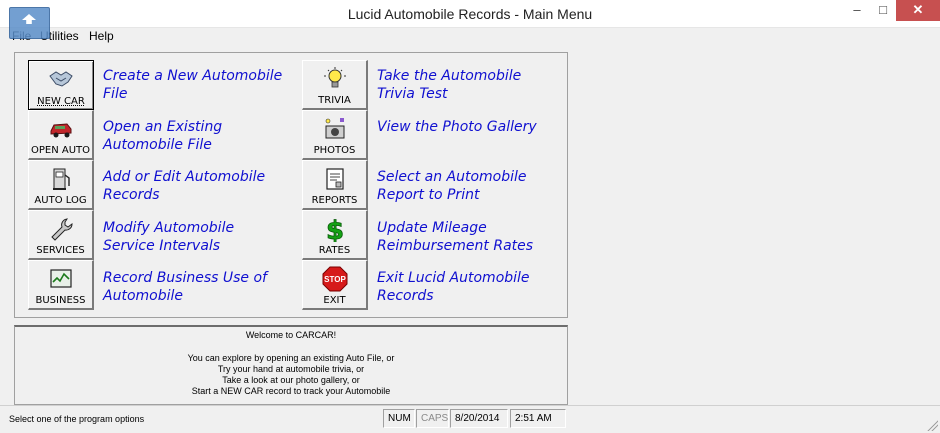 This screenshot has width=940, height=433. Describe the element at coordinates (470, 36) in the screenshot. I see `menu-bar: File Utilities Help` at that location.